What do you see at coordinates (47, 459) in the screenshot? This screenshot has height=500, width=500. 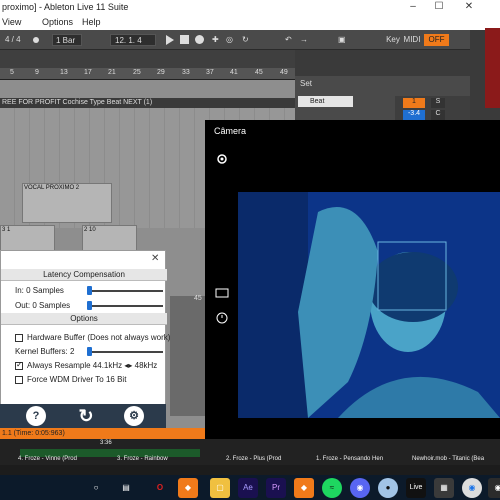 I see `scene-4: 4. Froze - Vinne (Prod` at bounding box center [47, 459].